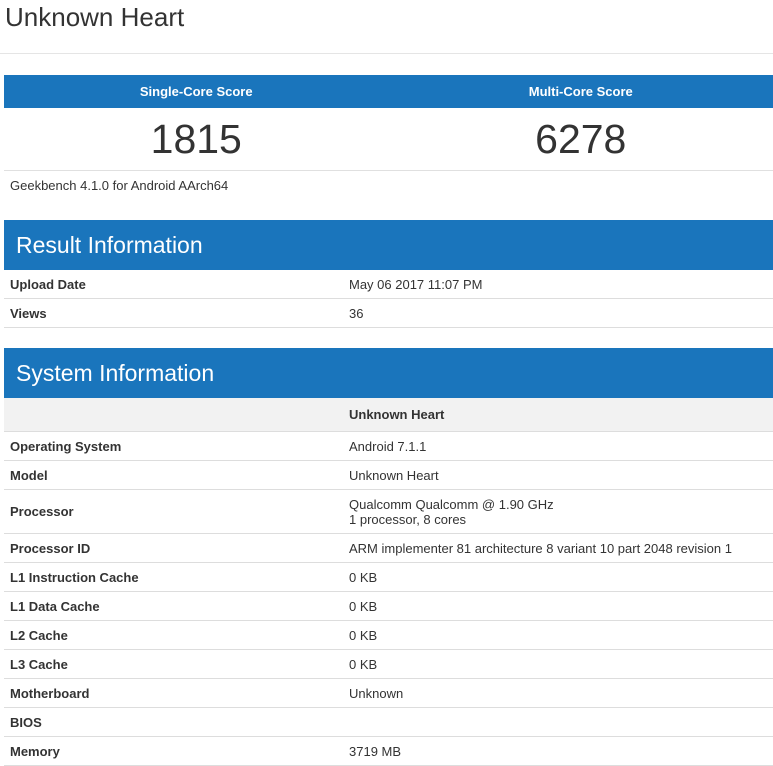  What do you see at coordinates (173, 446) in the screenshot?
I see `row-label: Operating System` at bounding box center [173, 446].